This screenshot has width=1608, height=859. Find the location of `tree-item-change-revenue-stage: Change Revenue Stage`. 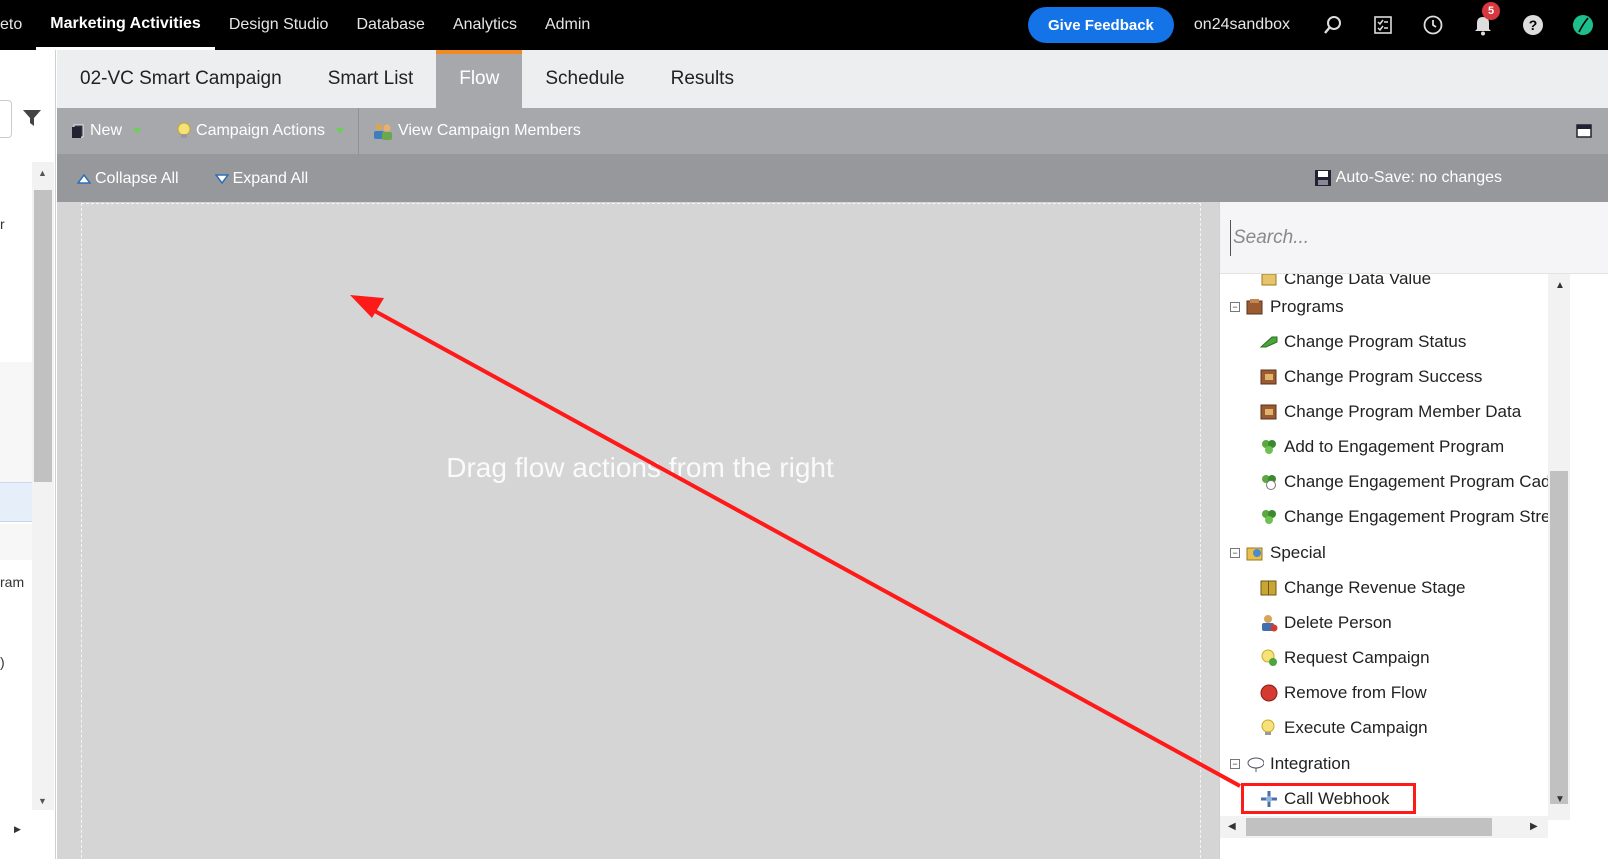

tree-item-change-revenue-stage: Change Revenue Stage is located at coordinates (1362, 587).